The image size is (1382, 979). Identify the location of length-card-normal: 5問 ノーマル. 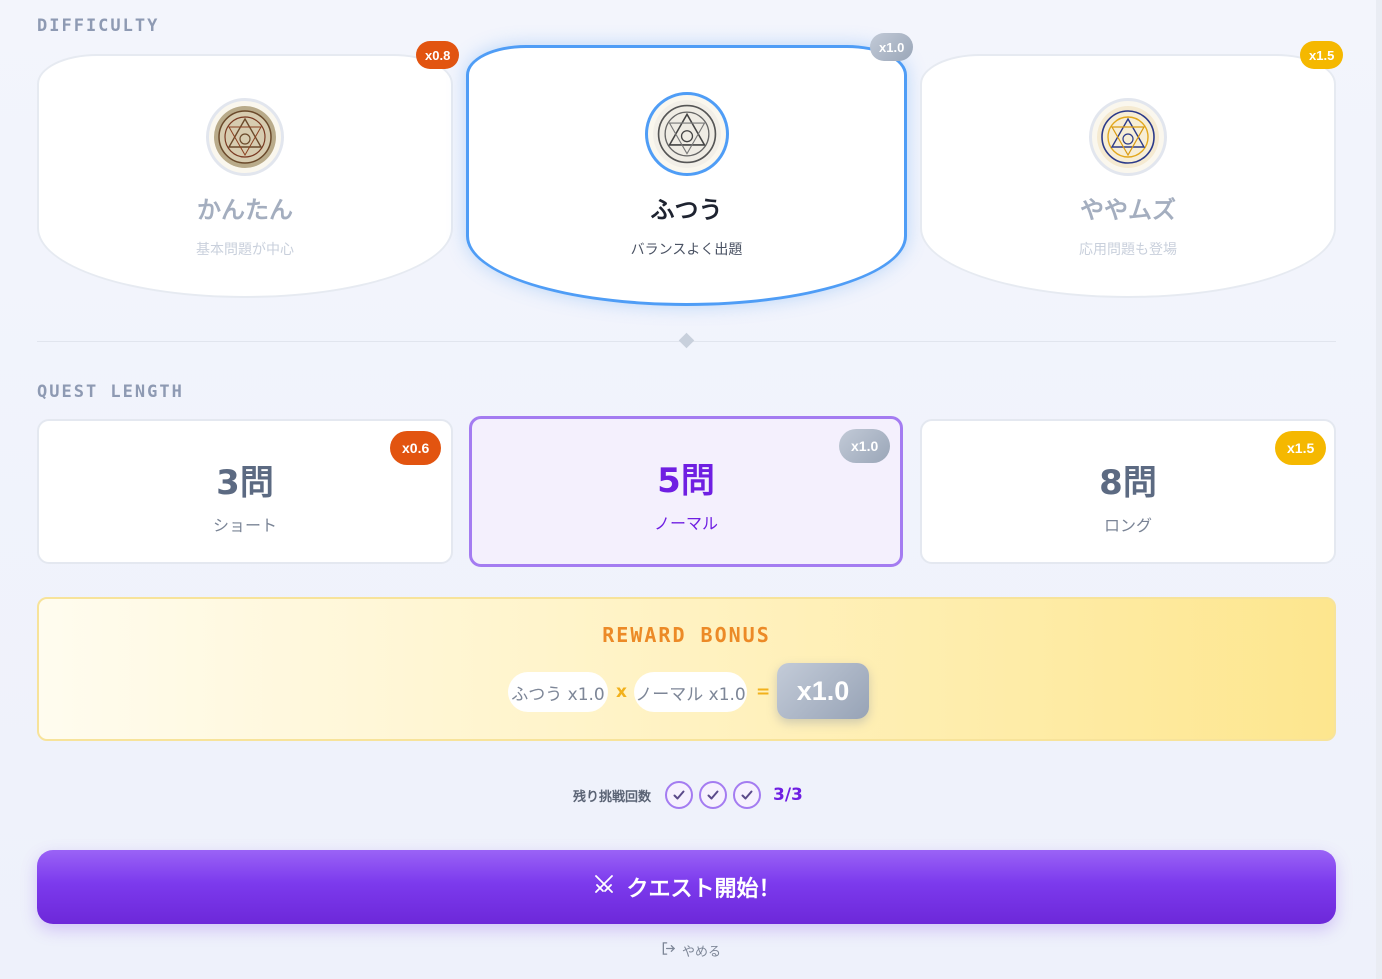
(686, 491).